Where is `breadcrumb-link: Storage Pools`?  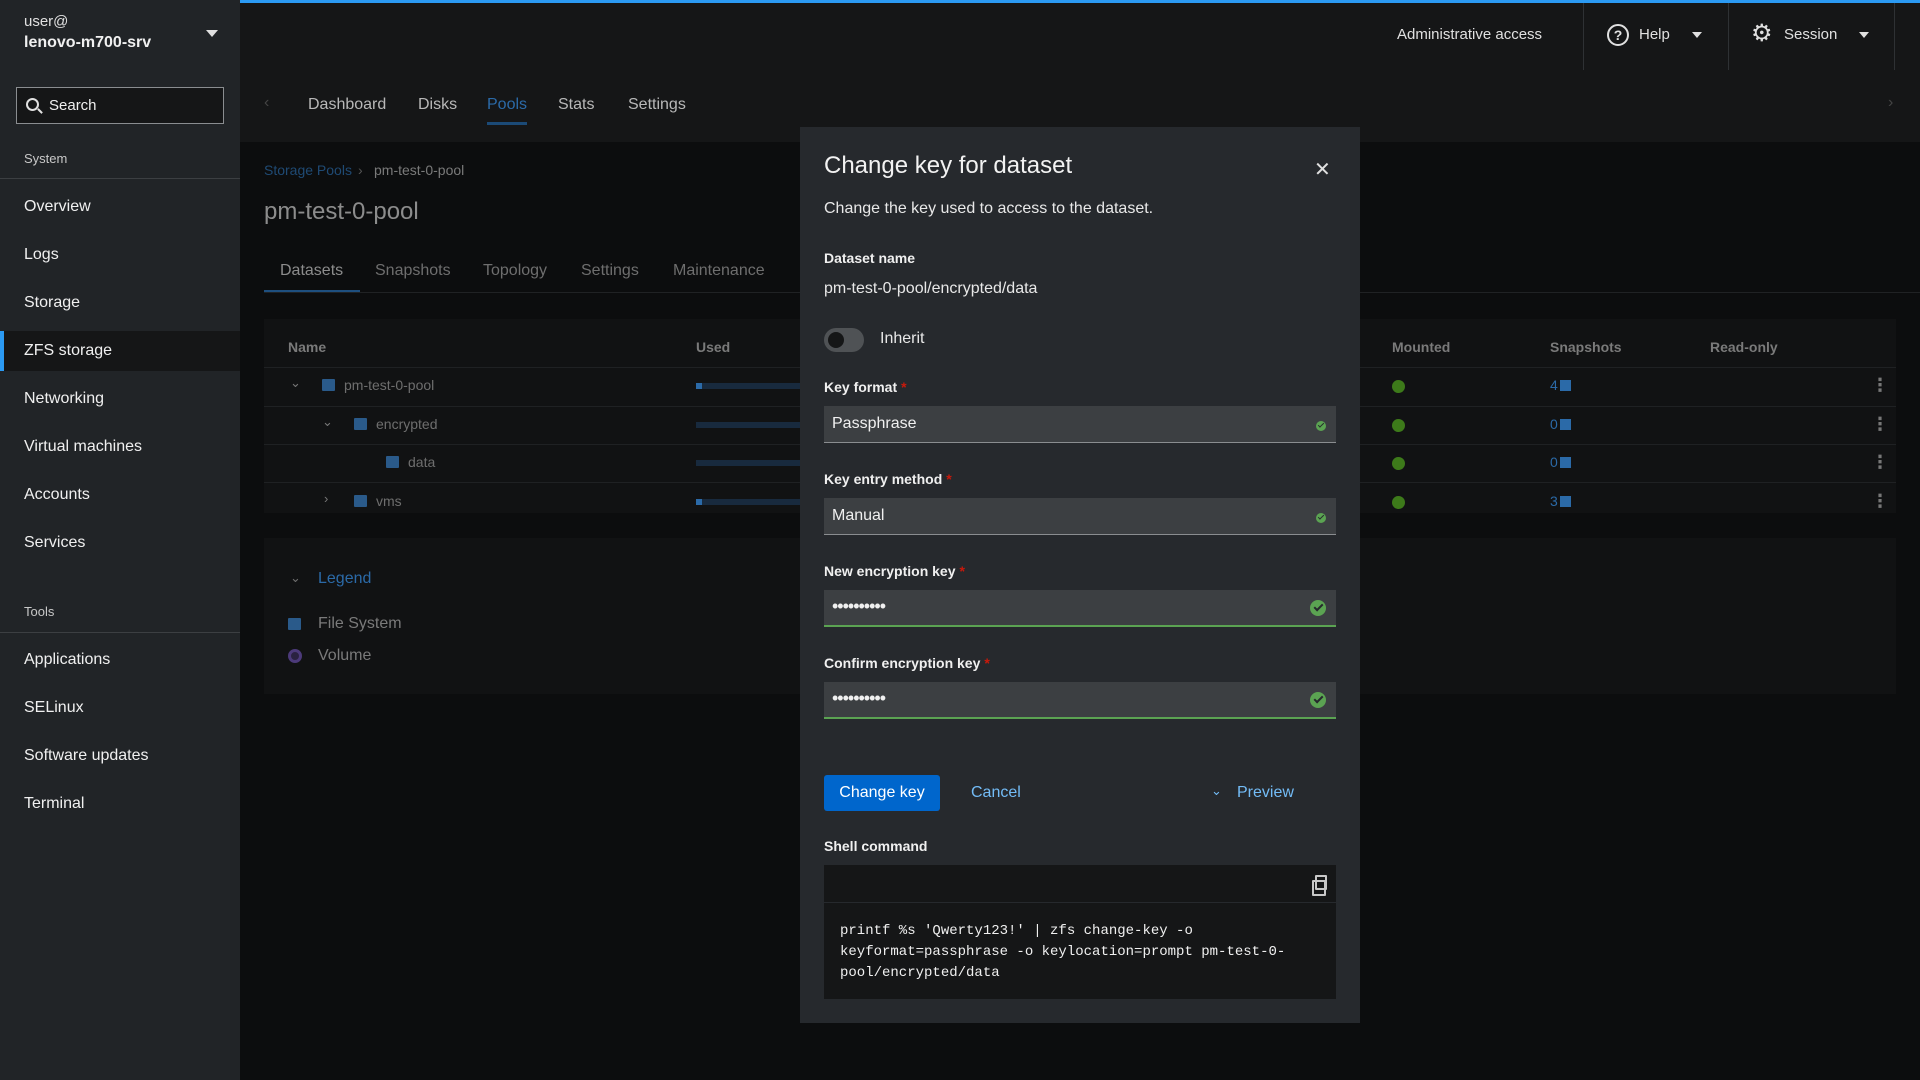 breadcrumb-link: Storage Pools is located at coordinates (308, 170).